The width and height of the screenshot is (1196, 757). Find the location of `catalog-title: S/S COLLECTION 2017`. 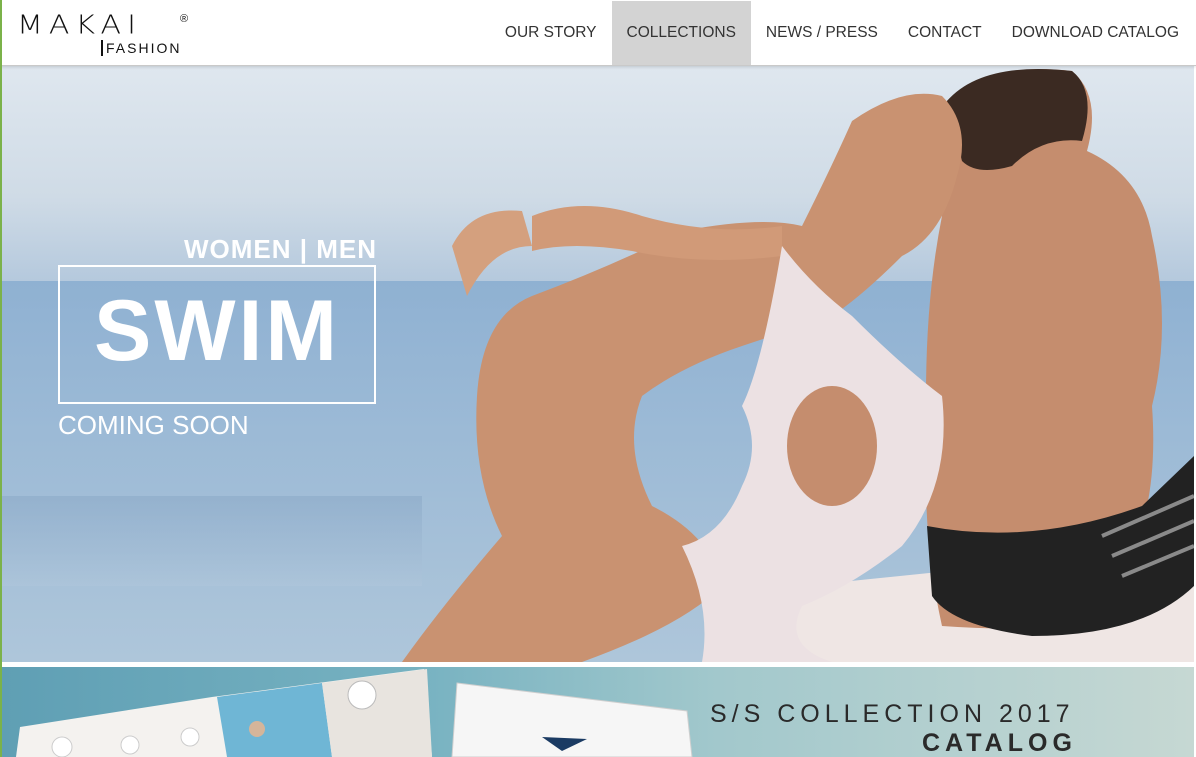

catalog-title: S/S COLLECTION 2017 is located at coordinates (892, 714).